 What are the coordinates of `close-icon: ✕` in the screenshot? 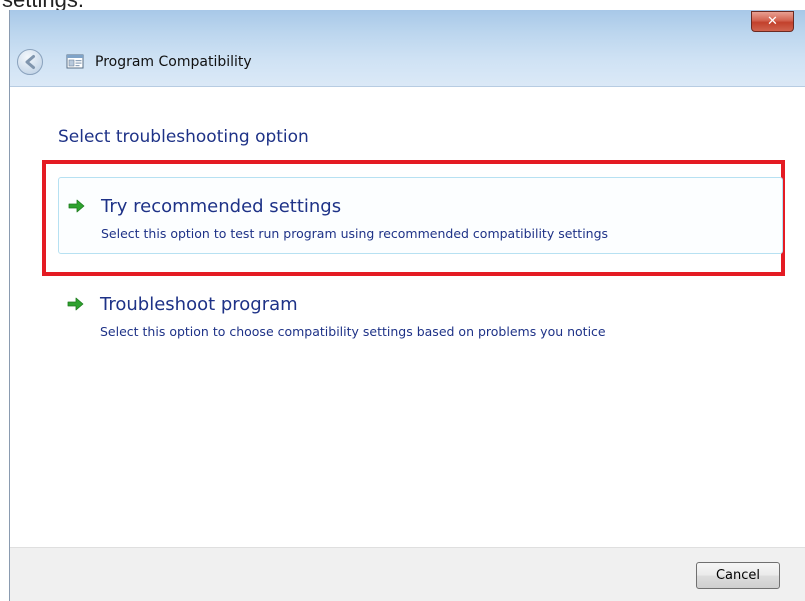 It's located at (772, 21).